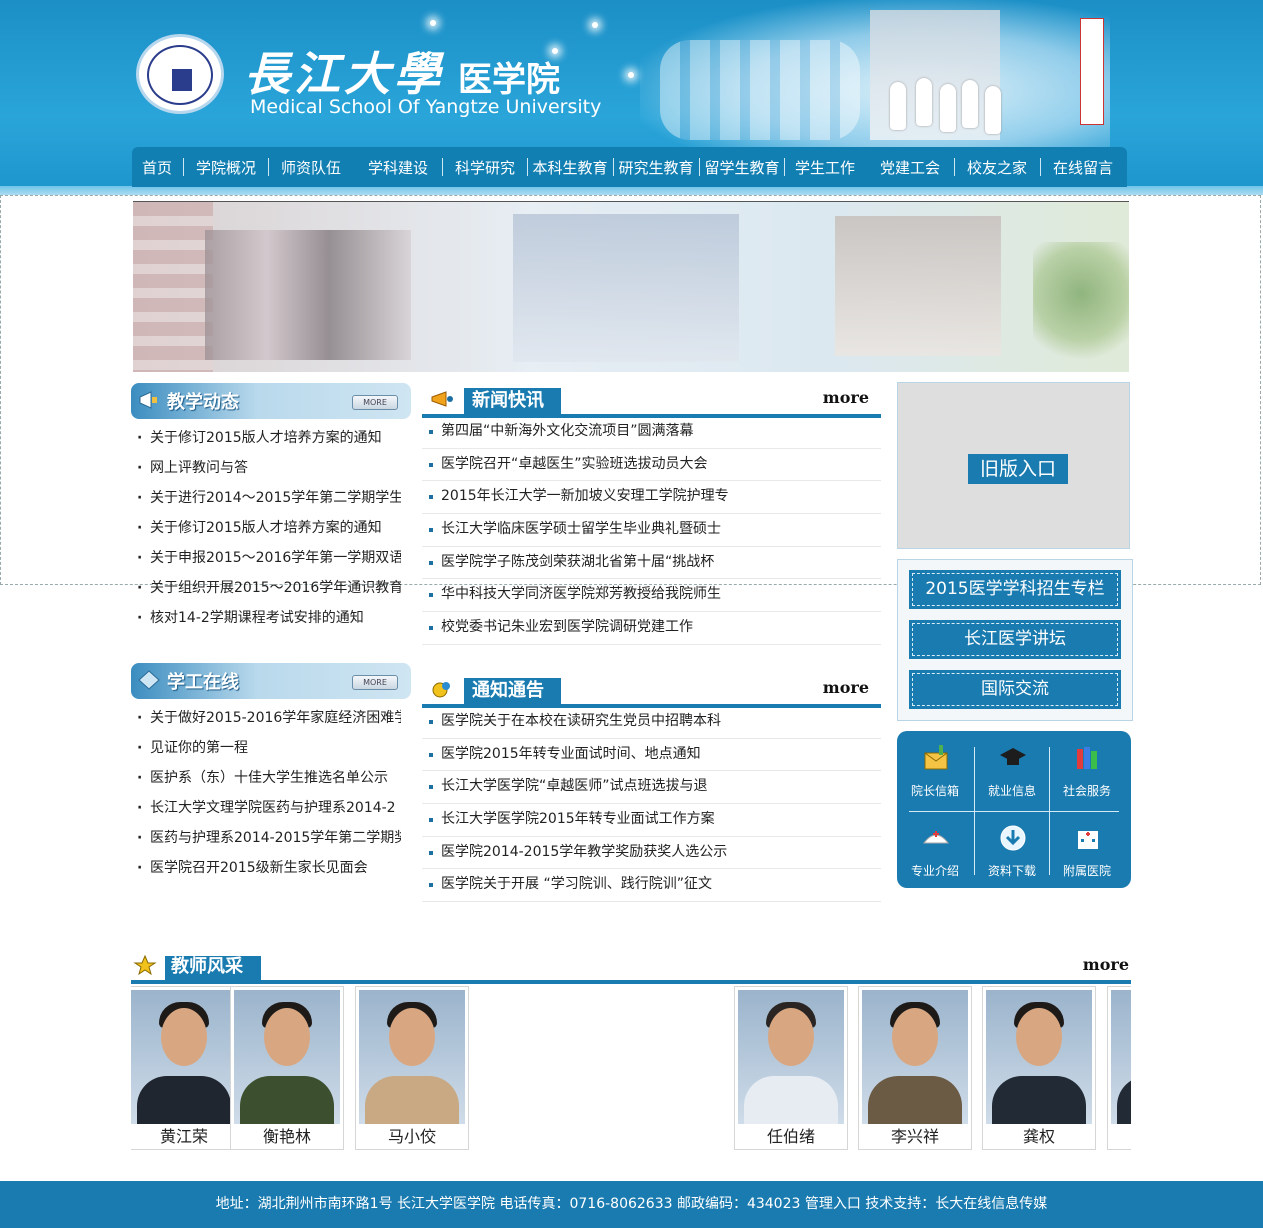  Describe the element at coordinates (271, 681) in the screenshot. I see `student-work-header: 学工在线 MORE` at that location.